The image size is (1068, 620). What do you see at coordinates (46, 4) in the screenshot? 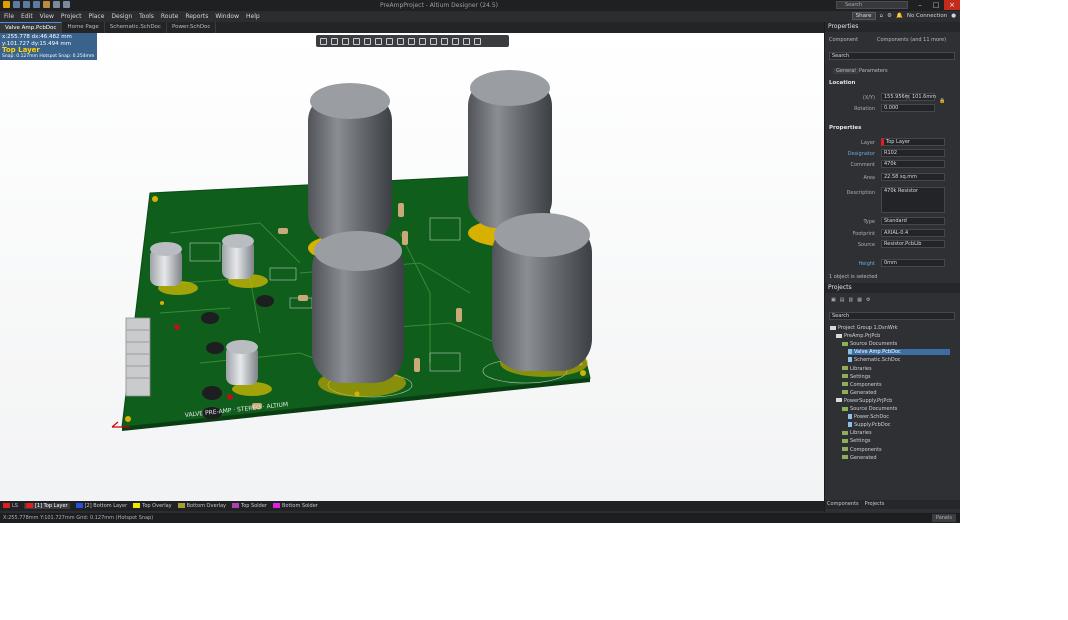
I see `open-icon` at bounding box center [46, 4].